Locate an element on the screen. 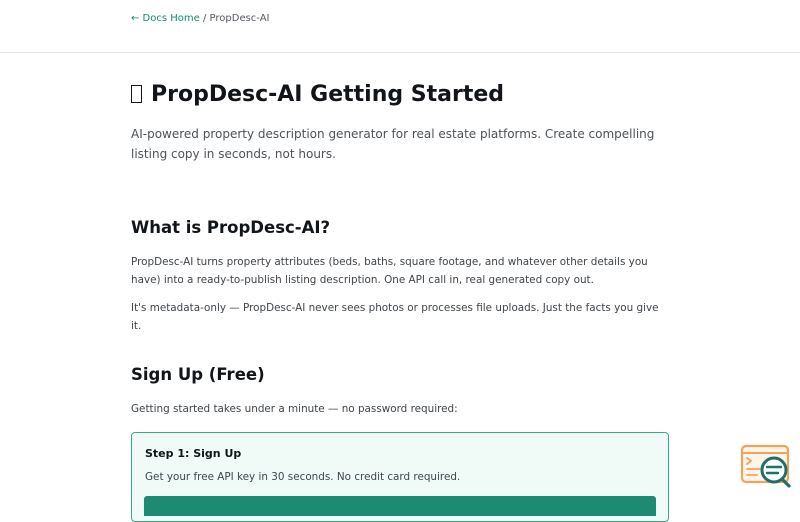 The width and height of the screenshot is (800, 522). missing-glyph-icon is located at coordinates (136, 94).